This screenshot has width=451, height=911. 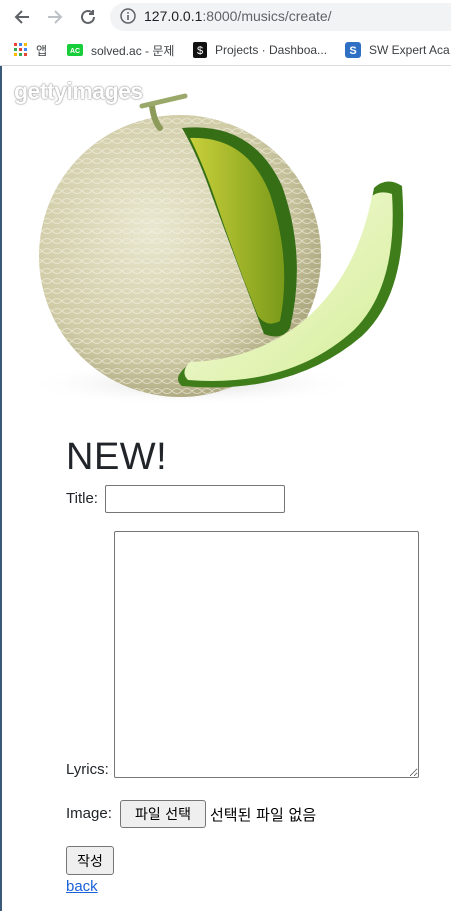 I want to click on browser-toolbar: 127.0.0.1:8000/musics/create/, so click(x=225, y=17).